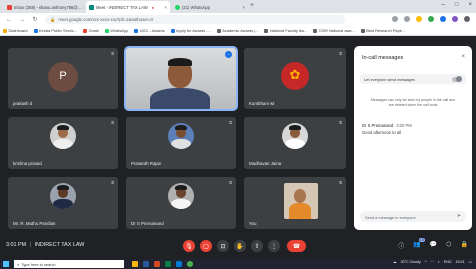 The height and width of the screenshot is (269, 476). I want to click on close-window-icon: ×, so click(470, 5).